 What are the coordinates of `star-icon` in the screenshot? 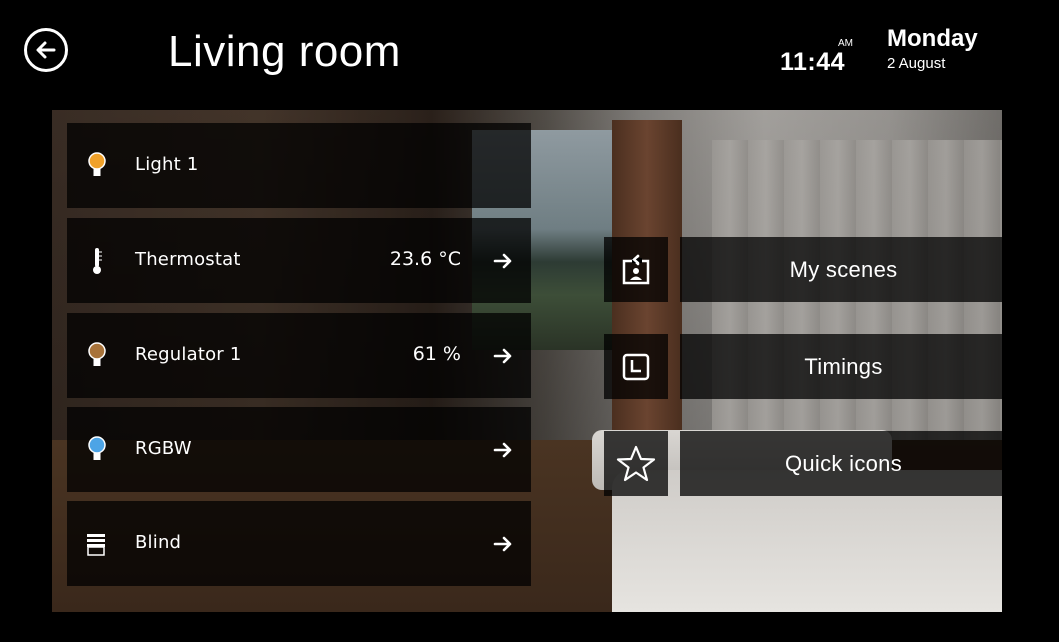 It's located at (636, 463).